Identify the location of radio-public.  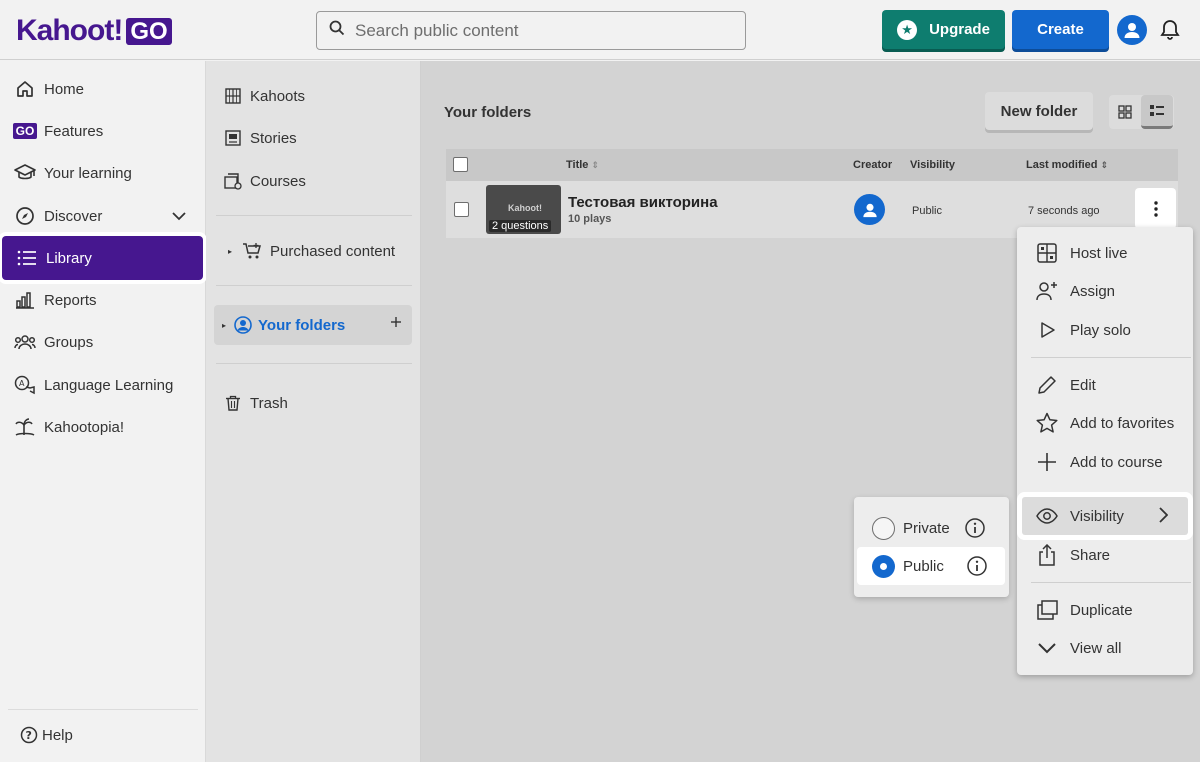
(883, 566).